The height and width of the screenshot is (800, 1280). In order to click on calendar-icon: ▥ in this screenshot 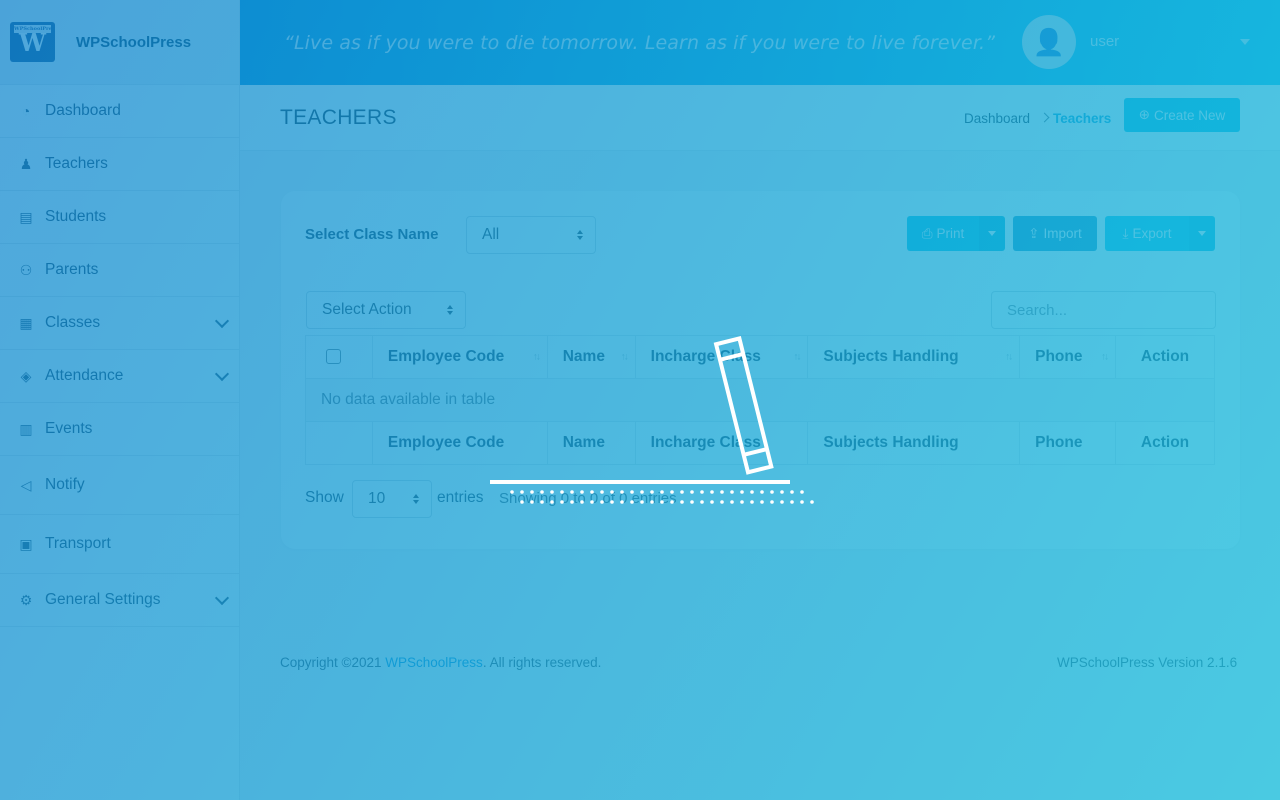, I will do `click(26, 428)`.